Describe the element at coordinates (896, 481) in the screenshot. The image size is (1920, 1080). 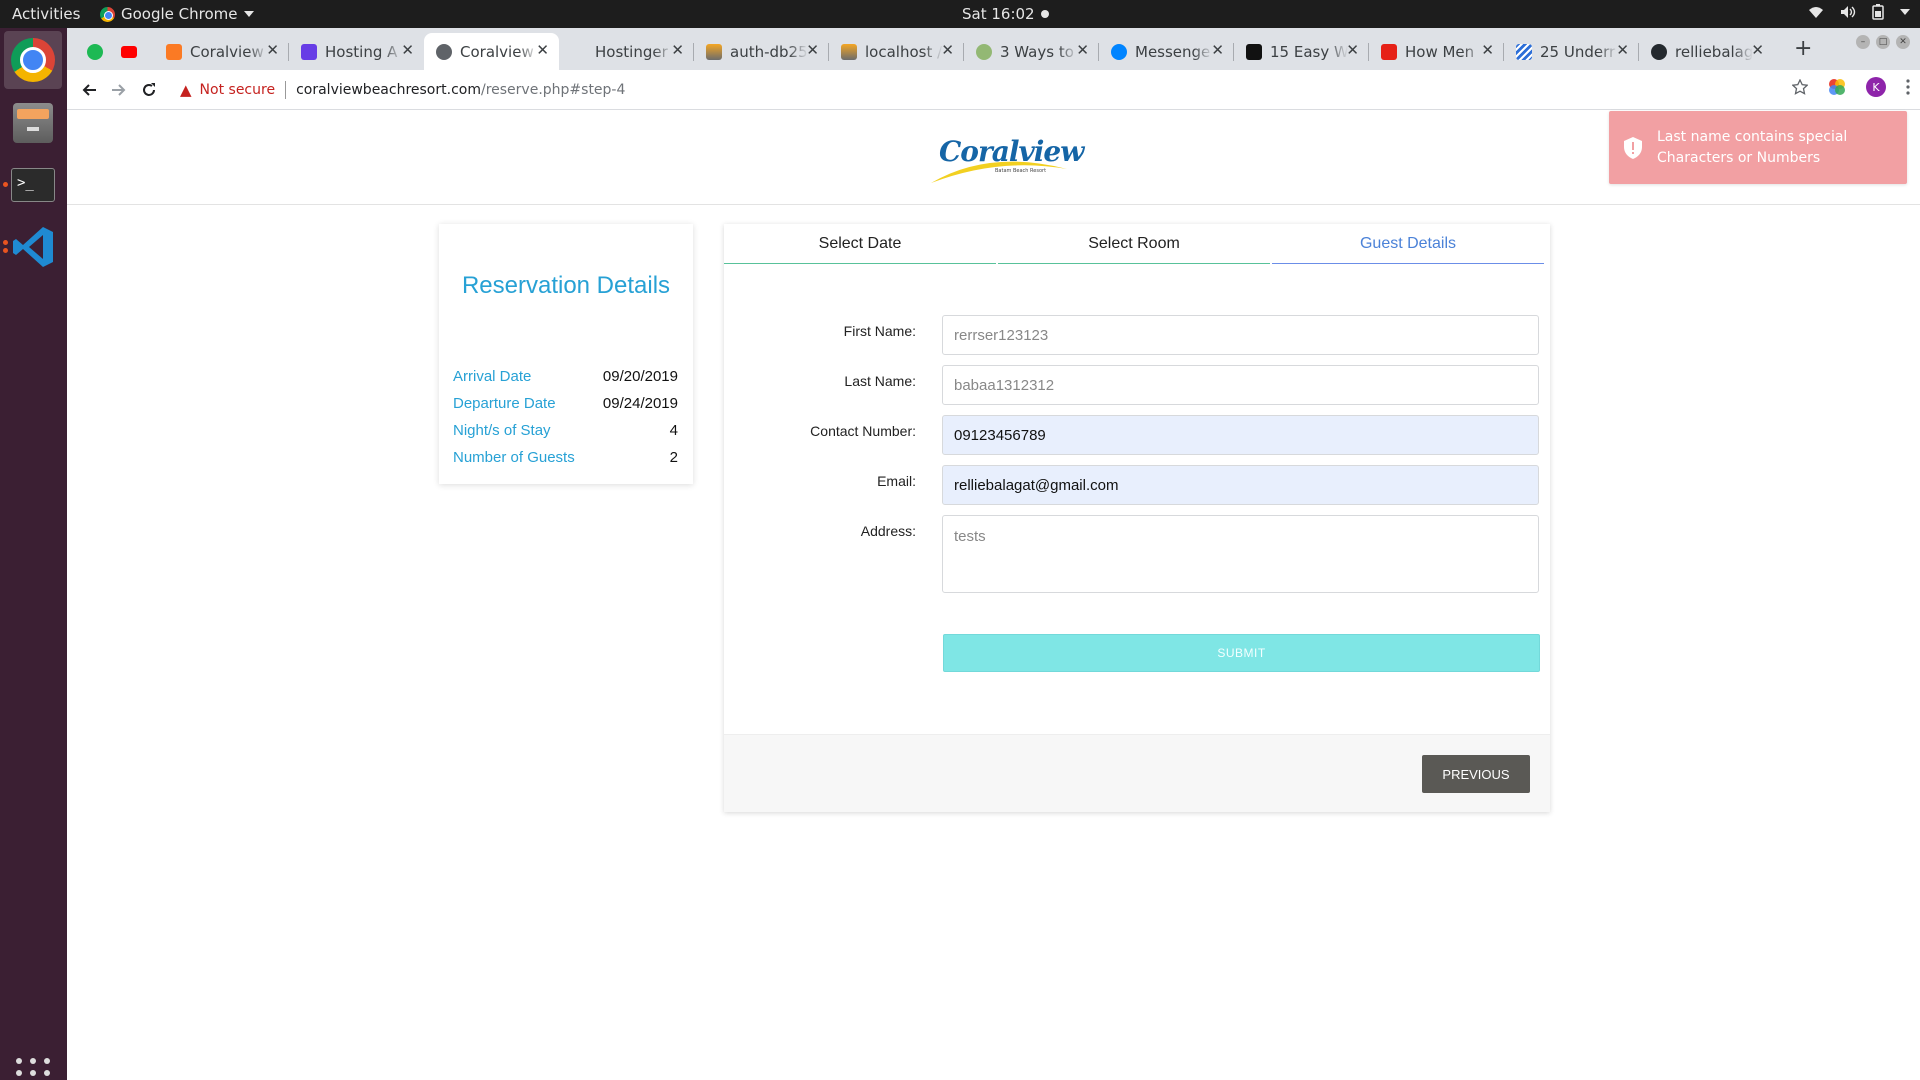
I see `email-label: Email:` at that location.